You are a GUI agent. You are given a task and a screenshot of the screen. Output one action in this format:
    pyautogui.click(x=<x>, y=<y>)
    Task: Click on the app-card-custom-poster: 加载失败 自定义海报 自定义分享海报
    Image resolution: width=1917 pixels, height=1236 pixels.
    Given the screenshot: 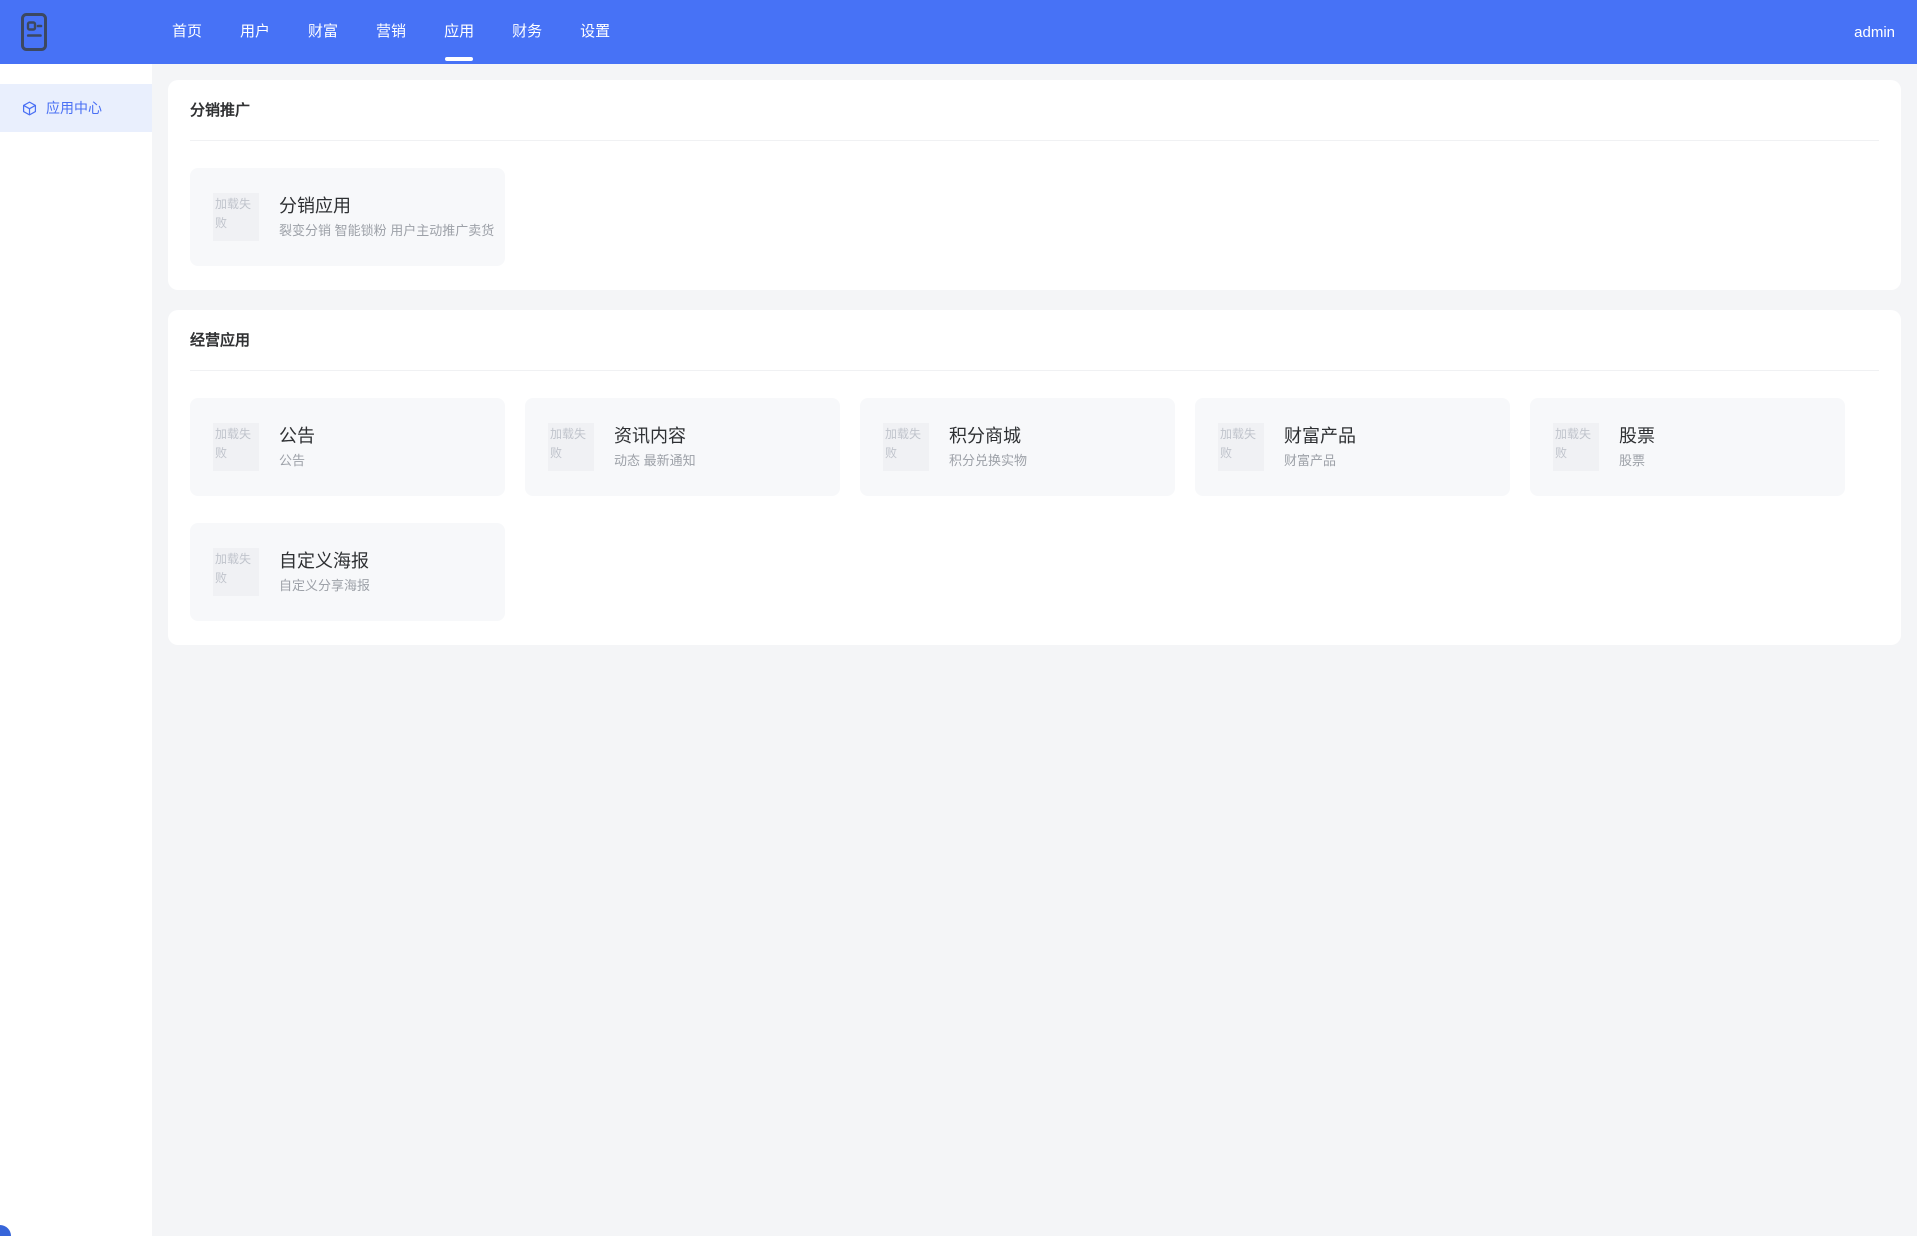 What is the action you would take?
    pyautogui.click(x=347, y=572)
    